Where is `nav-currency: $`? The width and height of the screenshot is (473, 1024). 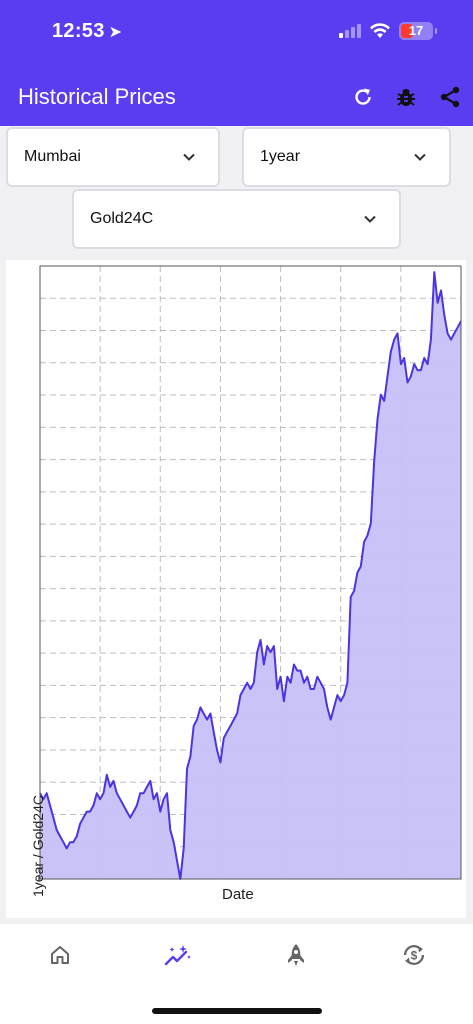 nav-currency: $ is located at coordinates (414, 955).